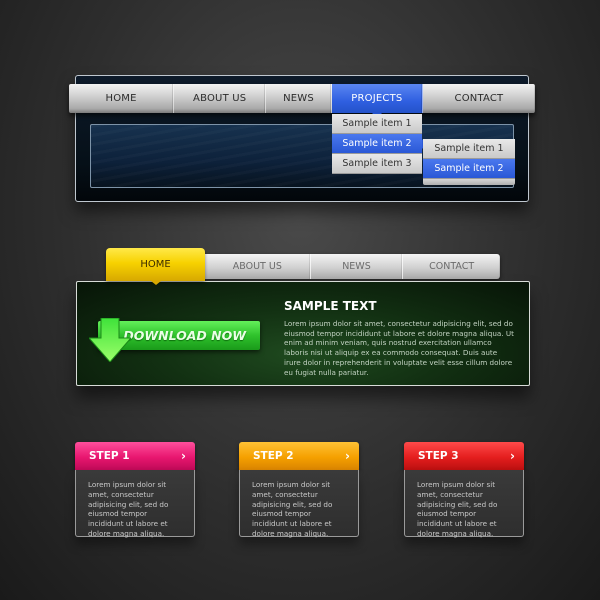 This screenshot has height=600, width=600. What do you see at coordinates (377, 124) in the screenshot?
I see `dropdown-item-1: Sample item 1` at bounding box center [377, 124].